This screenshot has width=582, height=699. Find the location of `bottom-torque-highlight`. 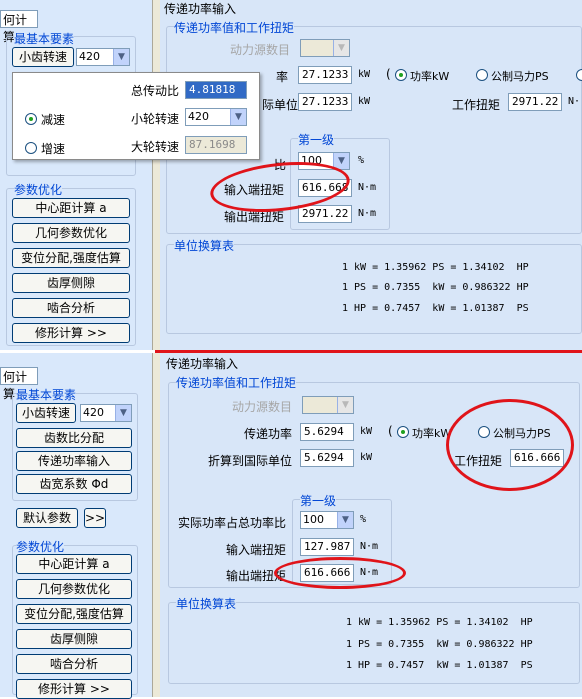

bottom-torque-highlight is located at coordinates (510, 445).